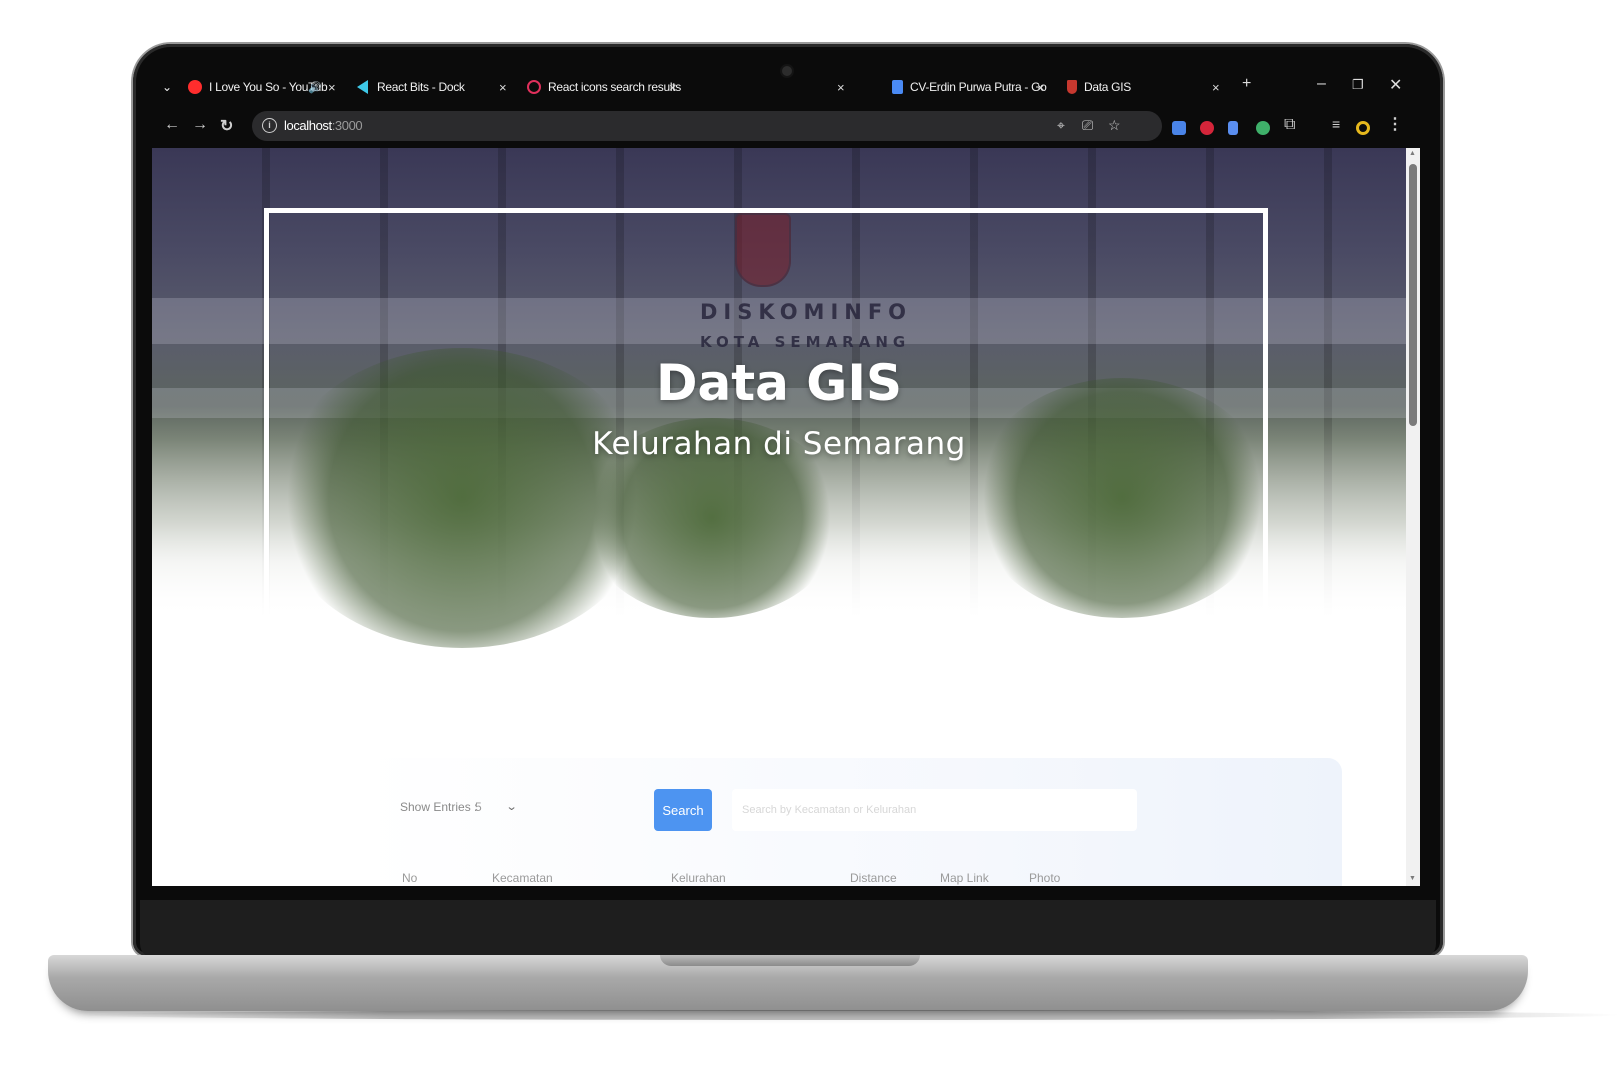 The image size is (1620, 1080). What do you see at coordinates (1087, 125) in the screenshot?
I see `cast-icon: ⎚` at bounding box center [1087, 125].